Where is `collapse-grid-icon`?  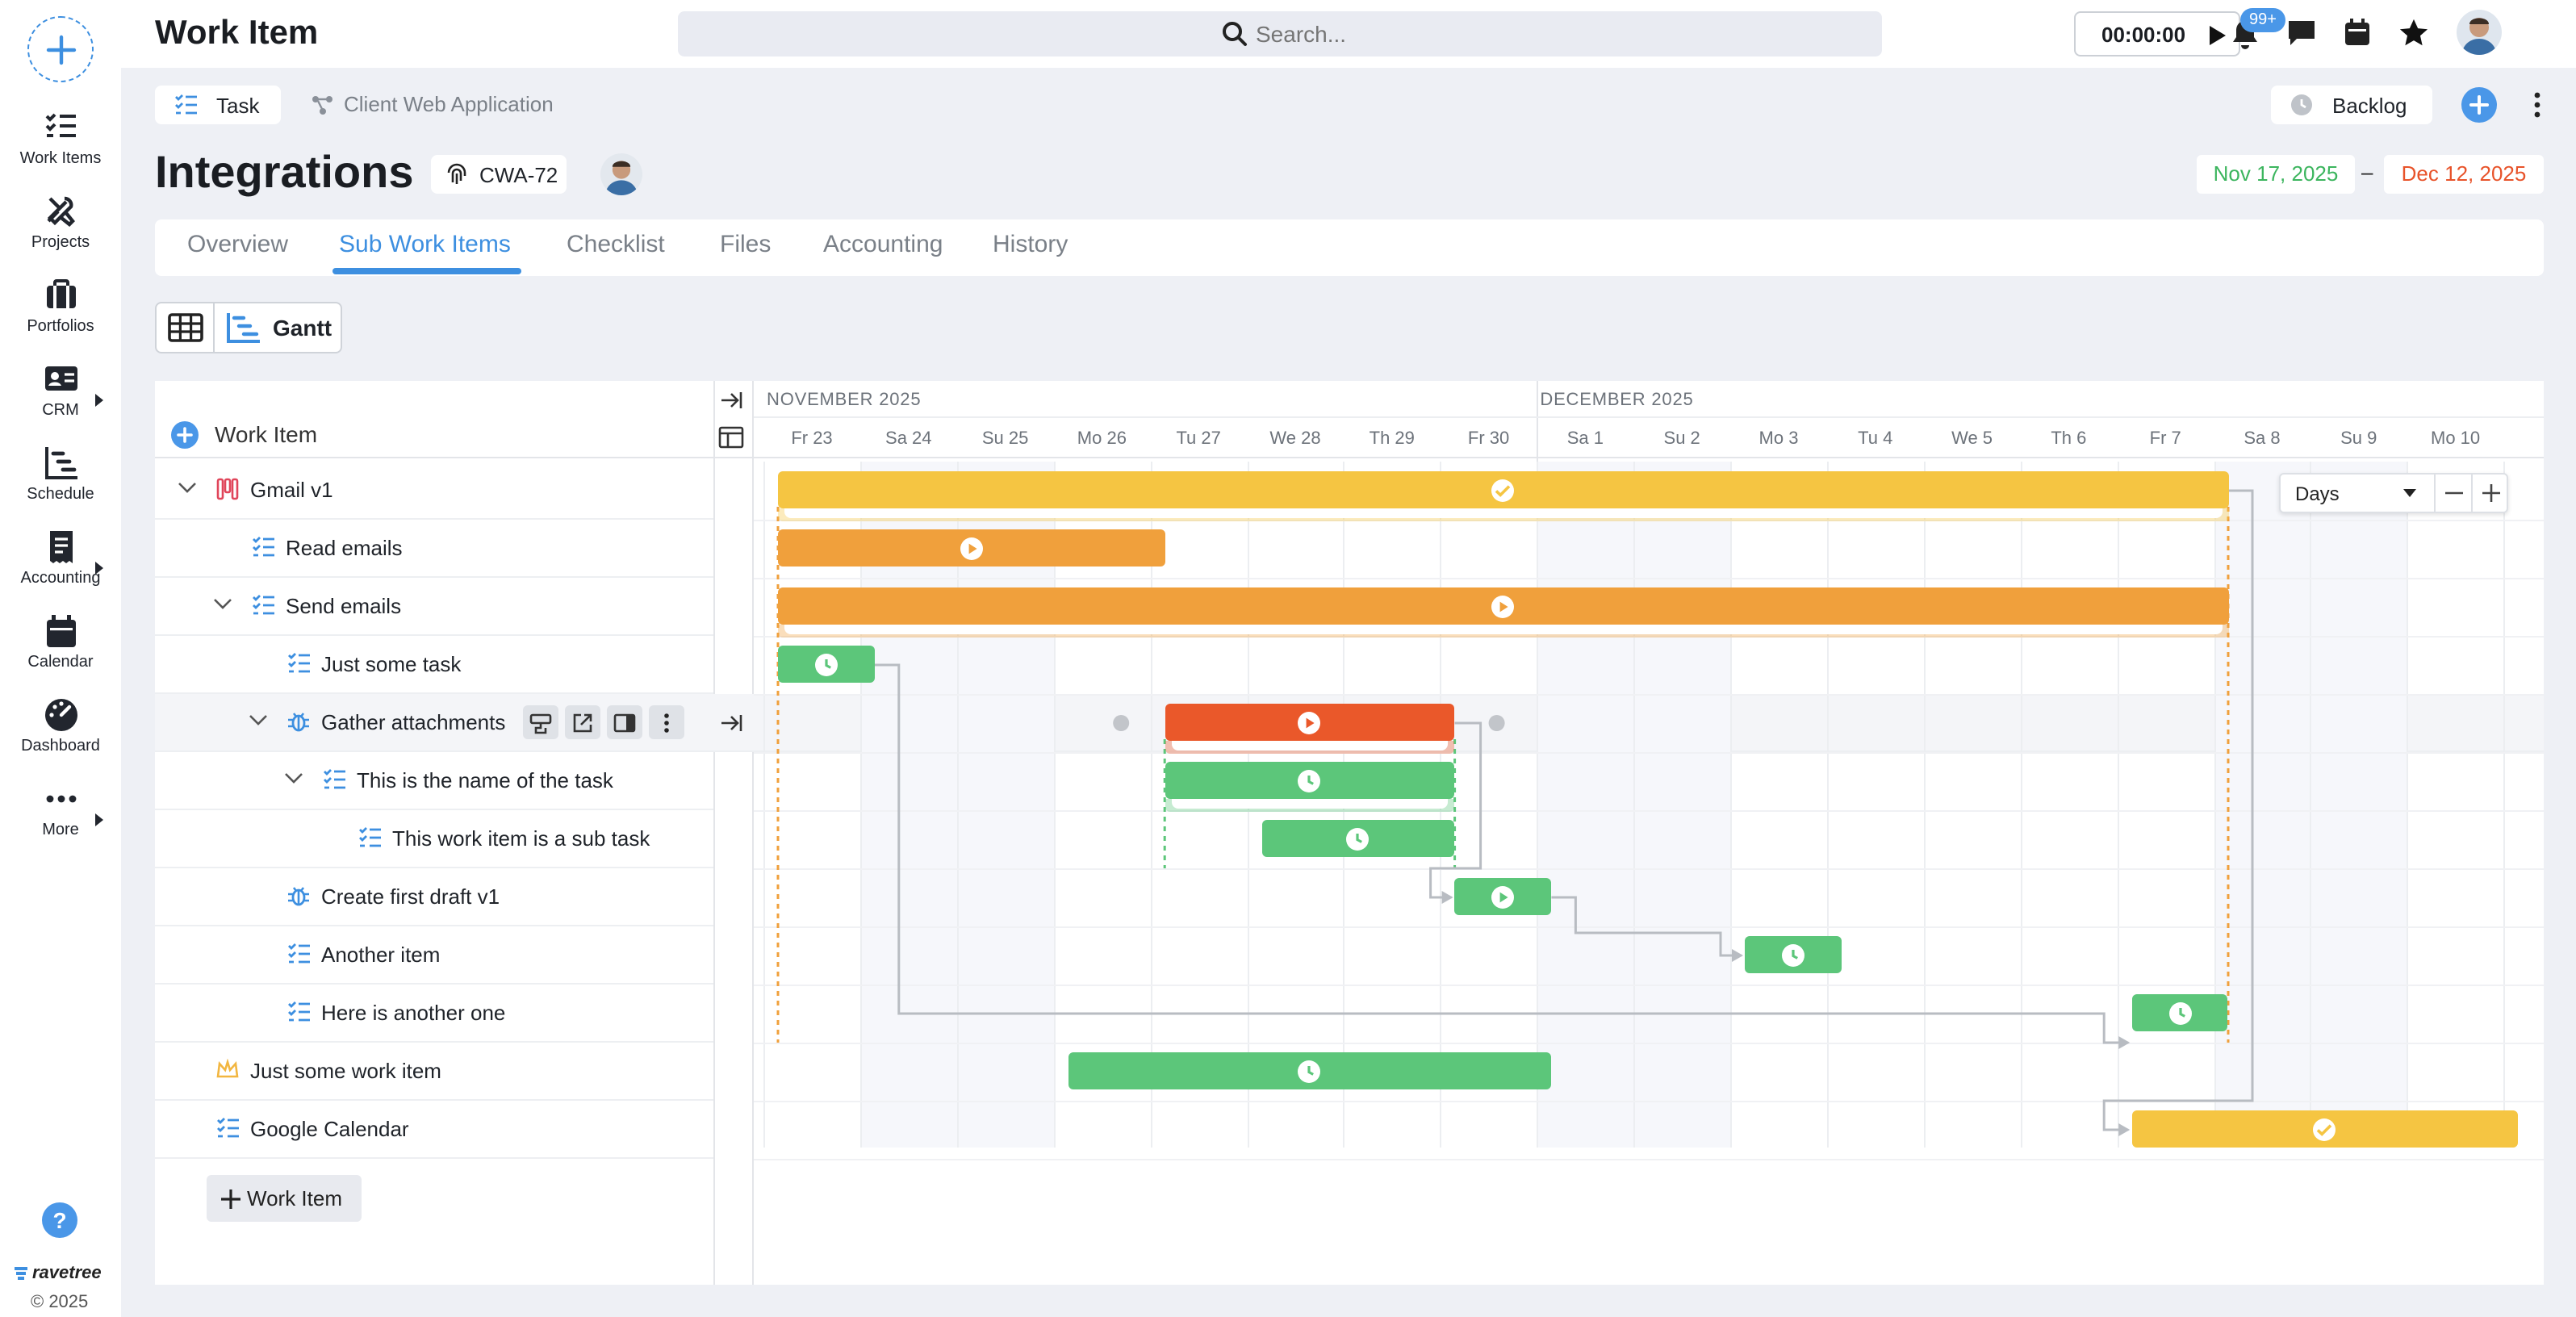
collapse-grid-icon is located at coordinates (731, 401).